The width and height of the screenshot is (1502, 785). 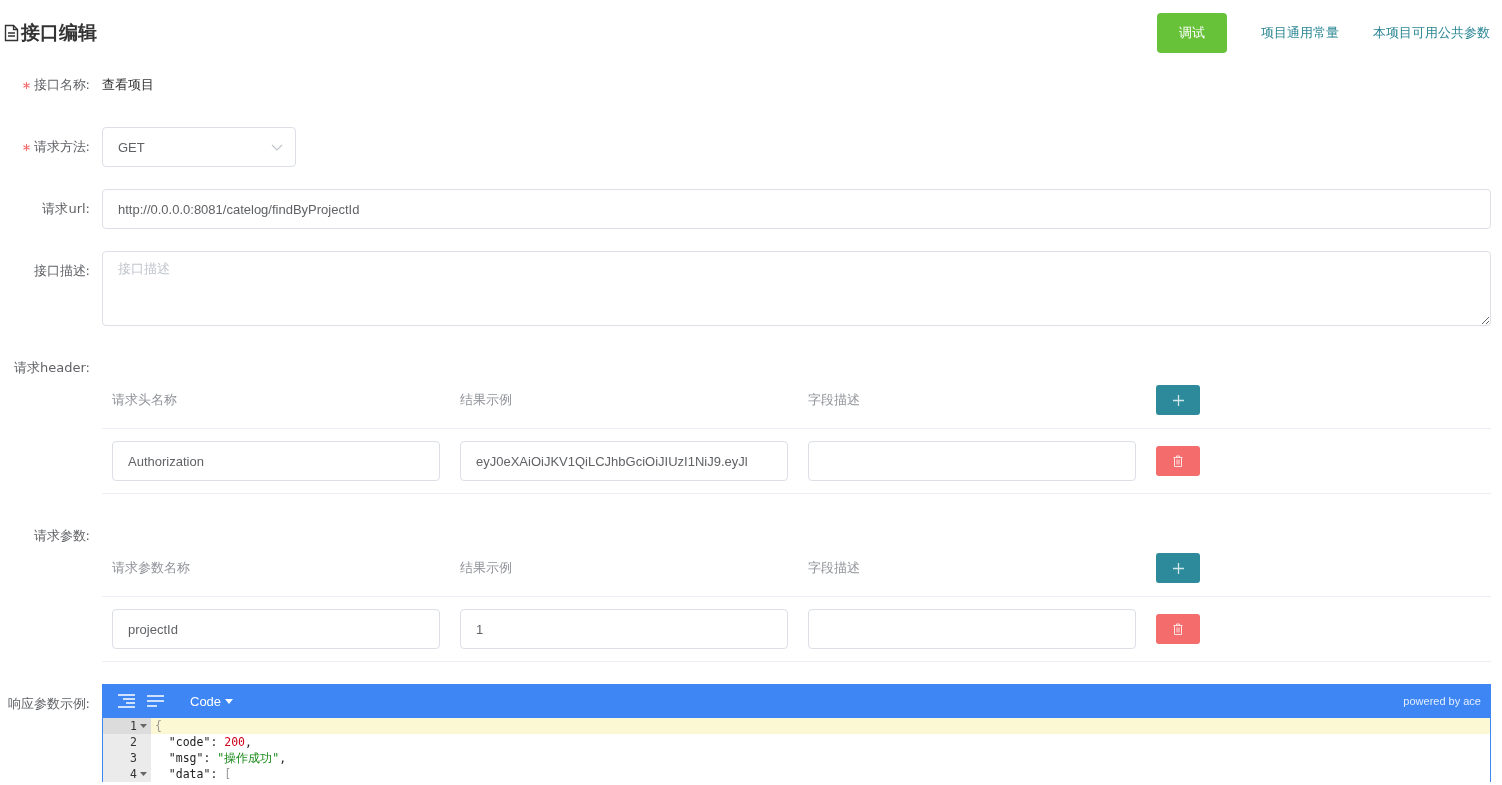 I want to click on field-label: 响应参数示例:, so click(x=48, y=704).